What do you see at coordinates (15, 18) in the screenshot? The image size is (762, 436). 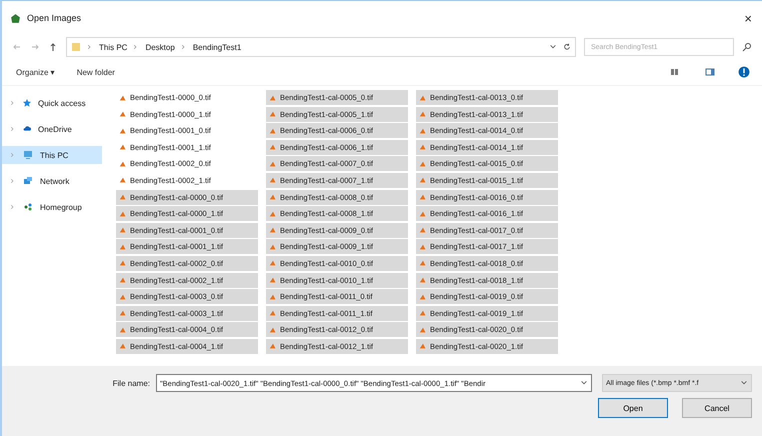 I see `app-icon` at bounding box center [15, 18].